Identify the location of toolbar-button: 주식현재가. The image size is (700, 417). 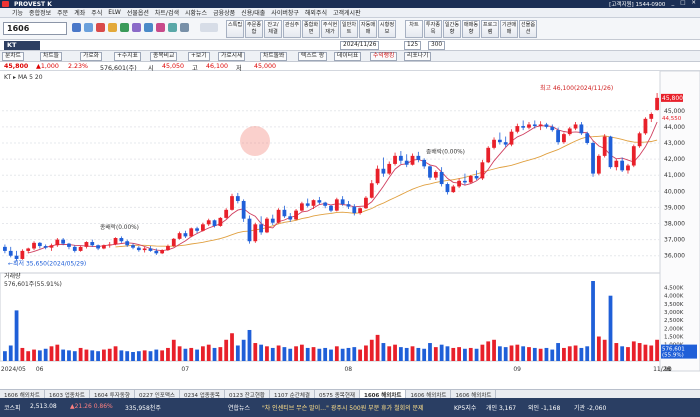
(330, 29).